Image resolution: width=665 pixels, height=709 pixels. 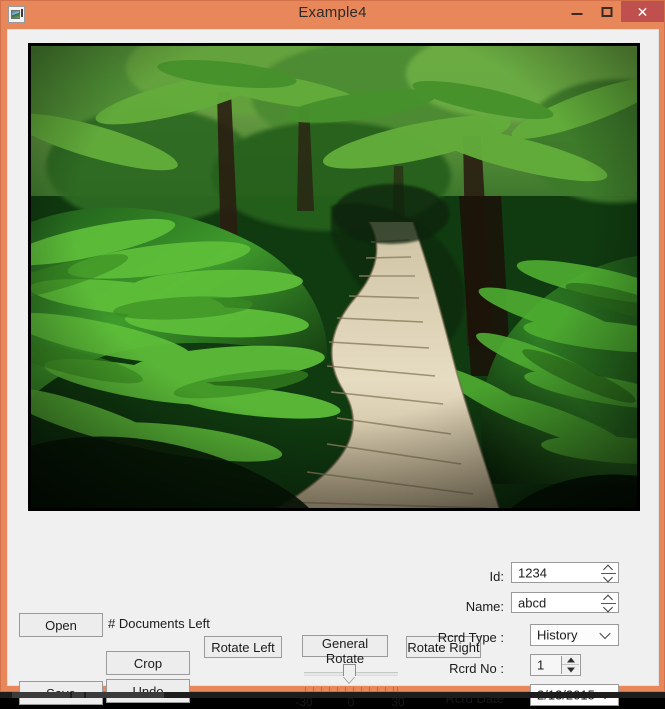 I want to click on id-label: Id:, so click(x=496, y=576).